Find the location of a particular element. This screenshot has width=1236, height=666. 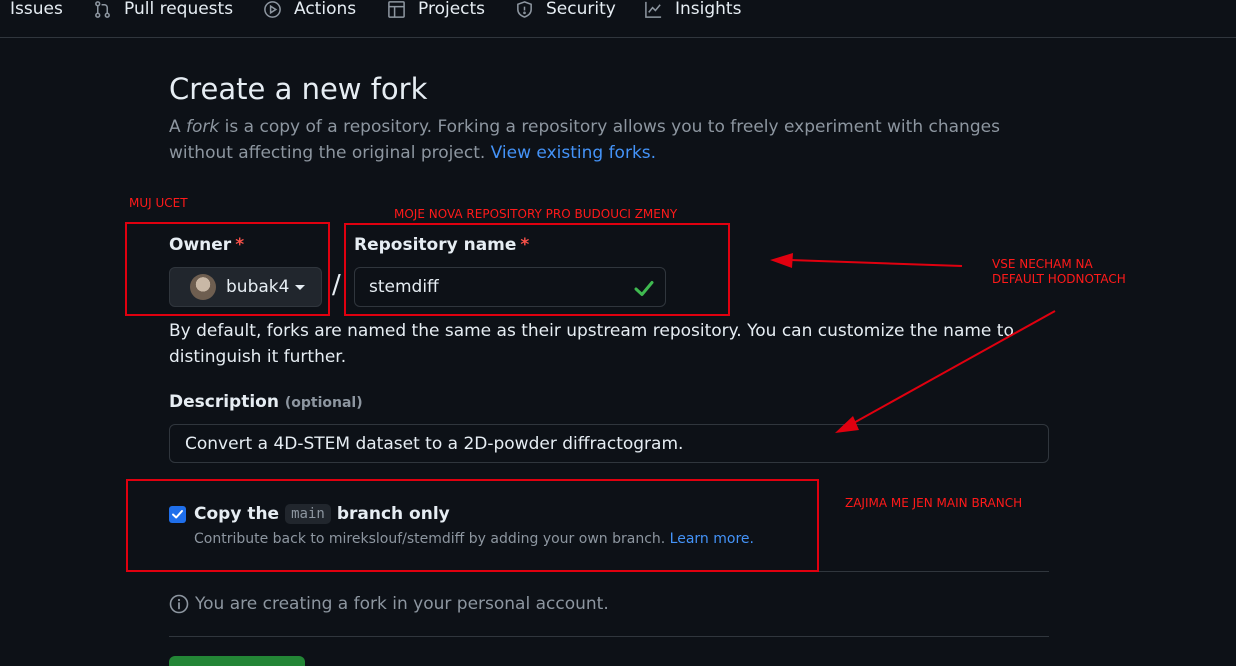

annotation-arrows is located at coordinates (913, 343).